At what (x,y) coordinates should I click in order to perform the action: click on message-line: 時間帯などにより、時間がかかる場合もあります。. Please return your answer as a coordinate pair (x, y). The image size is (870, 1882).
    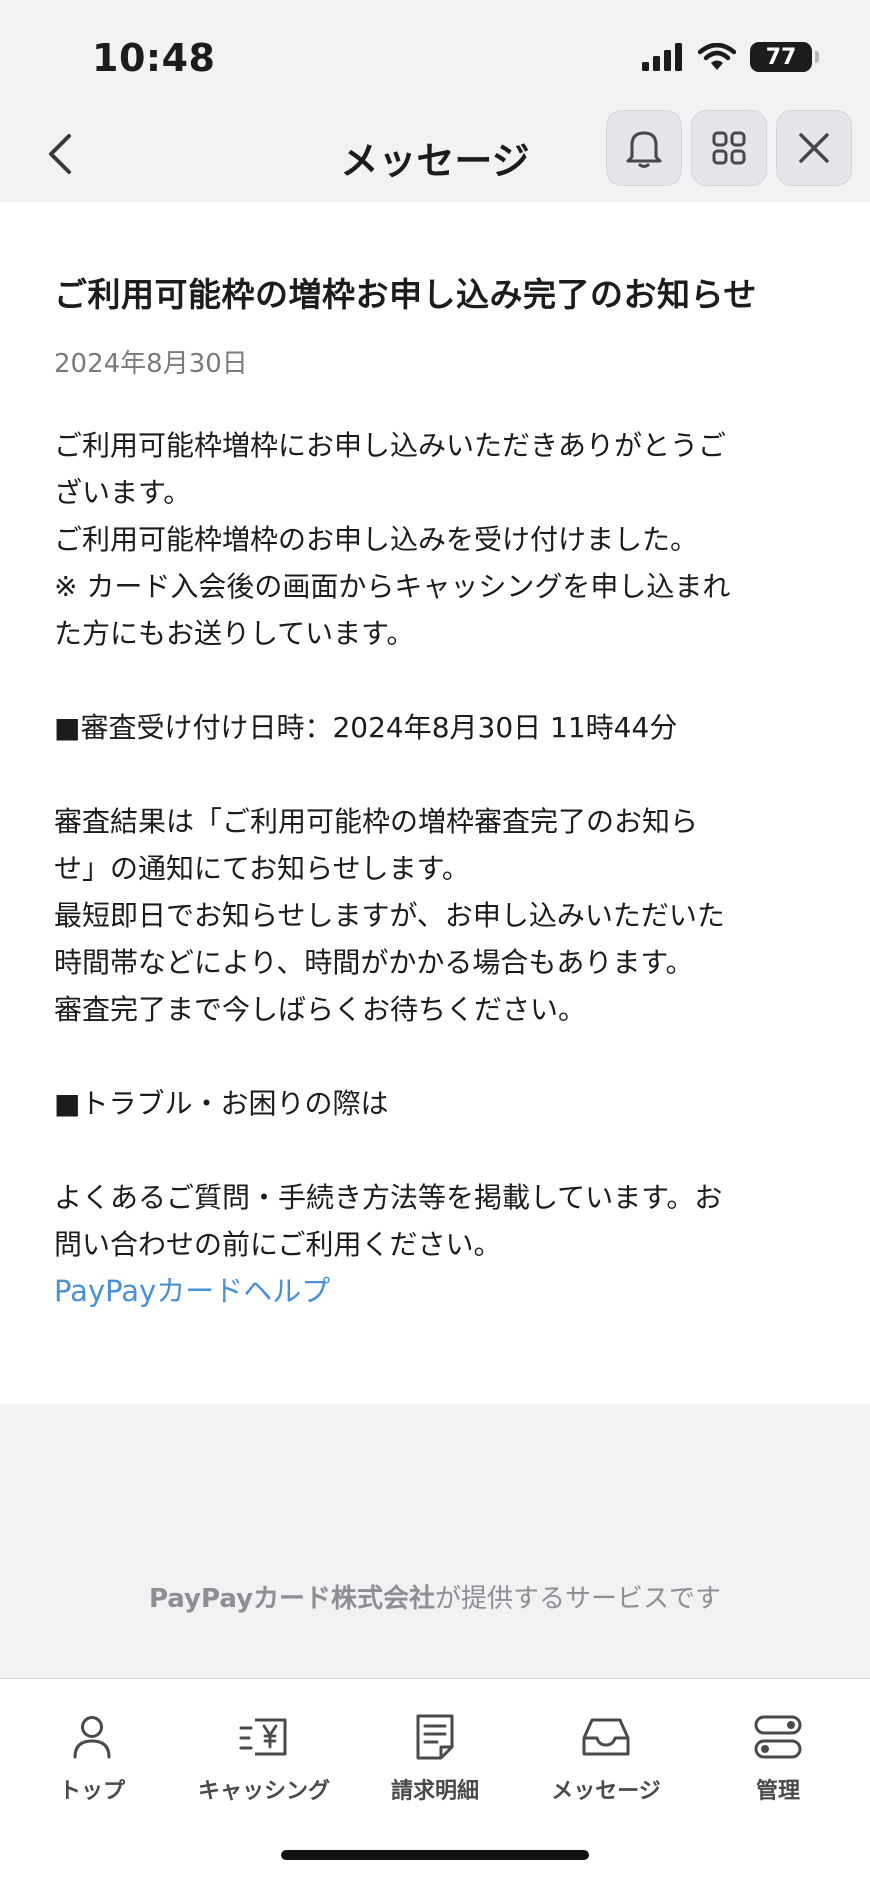
    Looking at the image, I should click on (374, 962).